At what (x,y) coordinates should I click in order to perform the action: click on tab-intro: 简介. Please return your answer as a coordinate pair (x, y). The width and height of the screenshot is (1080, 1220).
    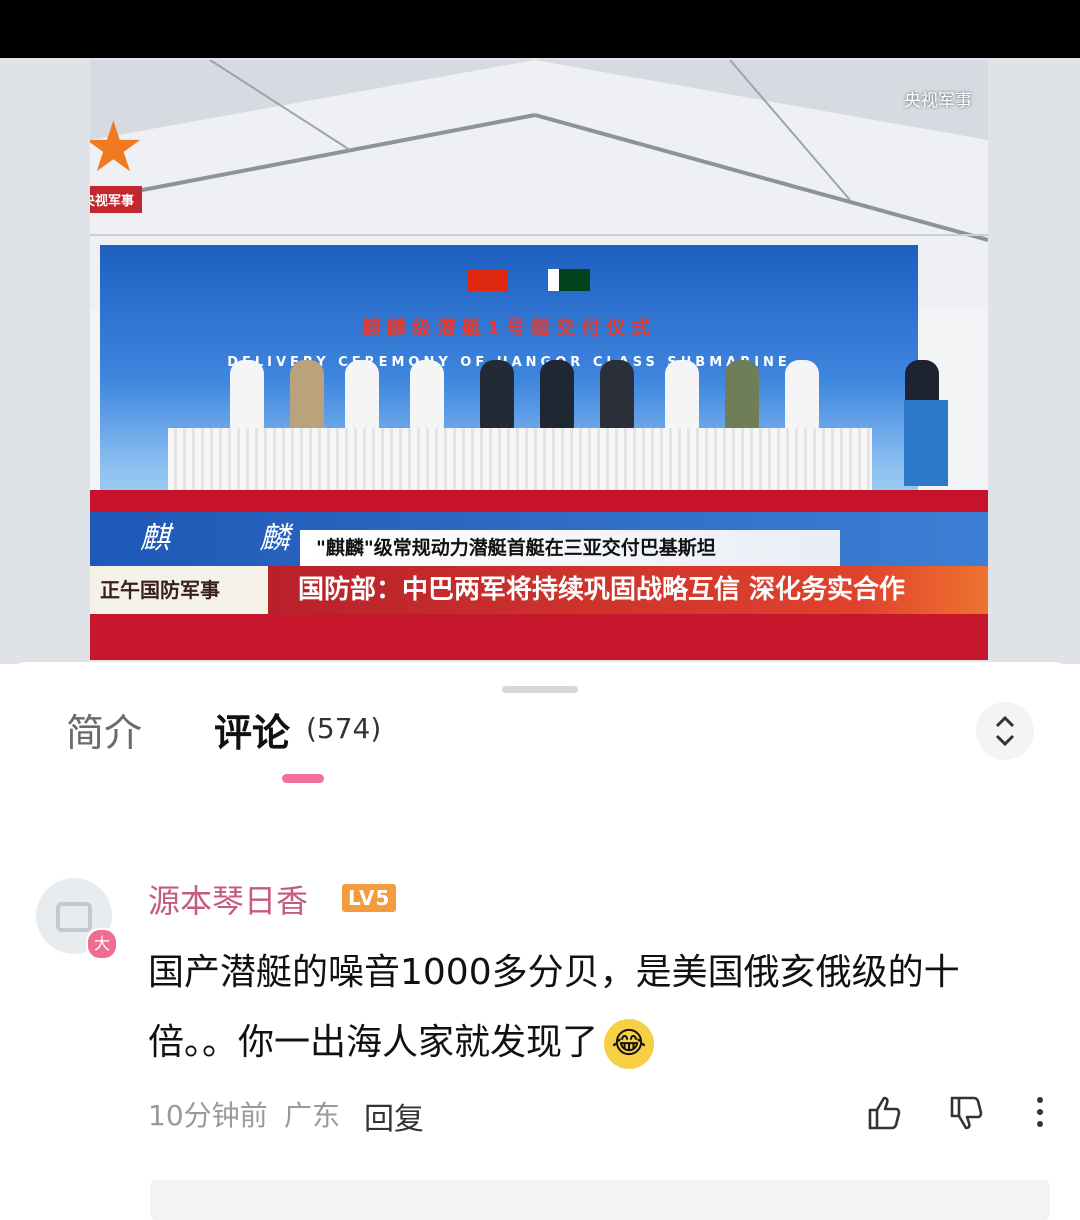
    Looking at the image, I should click on (104, 729).